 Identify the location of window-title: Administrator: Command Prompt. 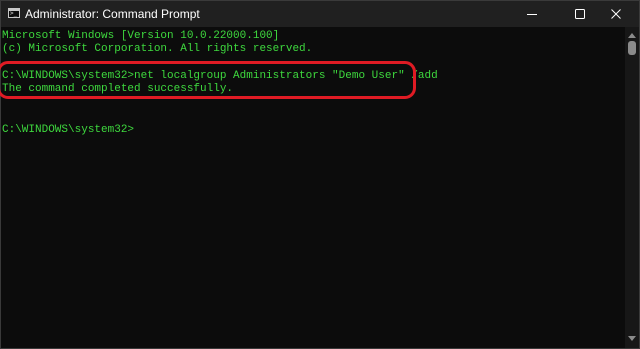
(112, 14).